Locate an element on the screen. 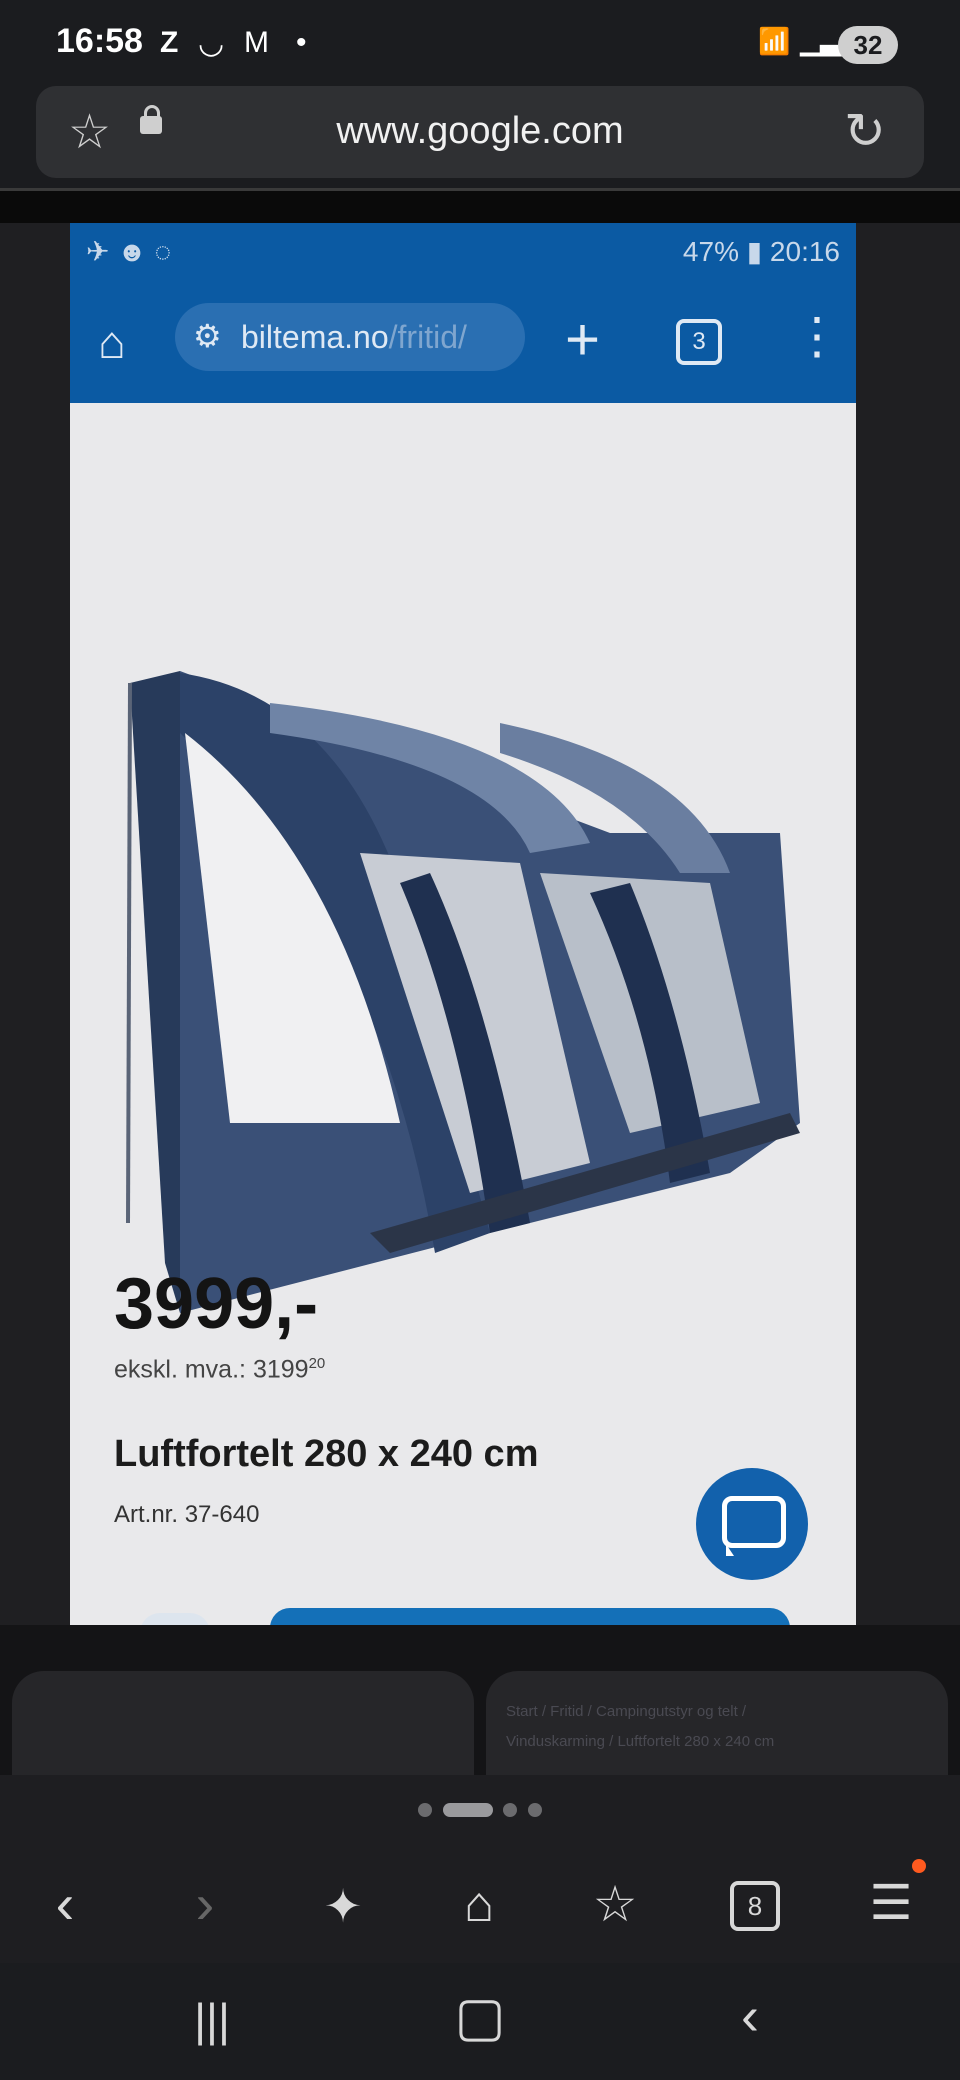 The width and height of the screenshot is (960, 2080). embedded-url-domain: biltema.no is located at coordinates (315, 337).